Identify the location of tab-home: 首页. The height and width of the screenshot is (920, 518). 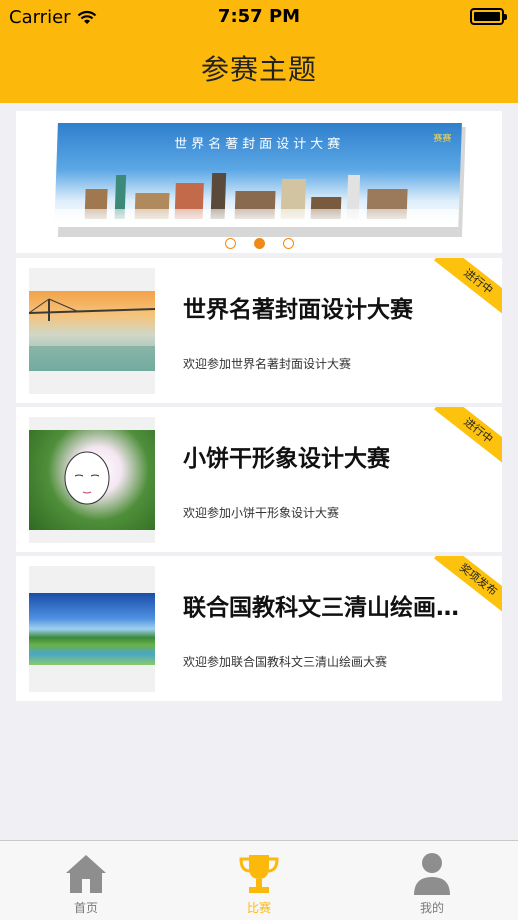
(86, 880).